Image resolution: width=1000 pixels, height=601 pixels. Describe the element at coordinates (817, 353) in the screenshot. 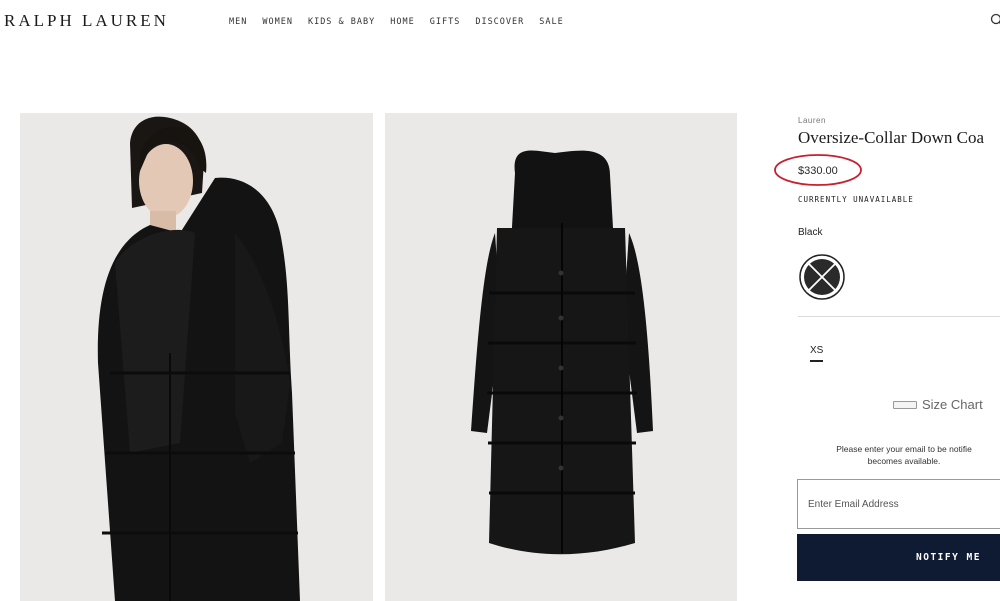

I see `size-option-xs: XS` at that location.